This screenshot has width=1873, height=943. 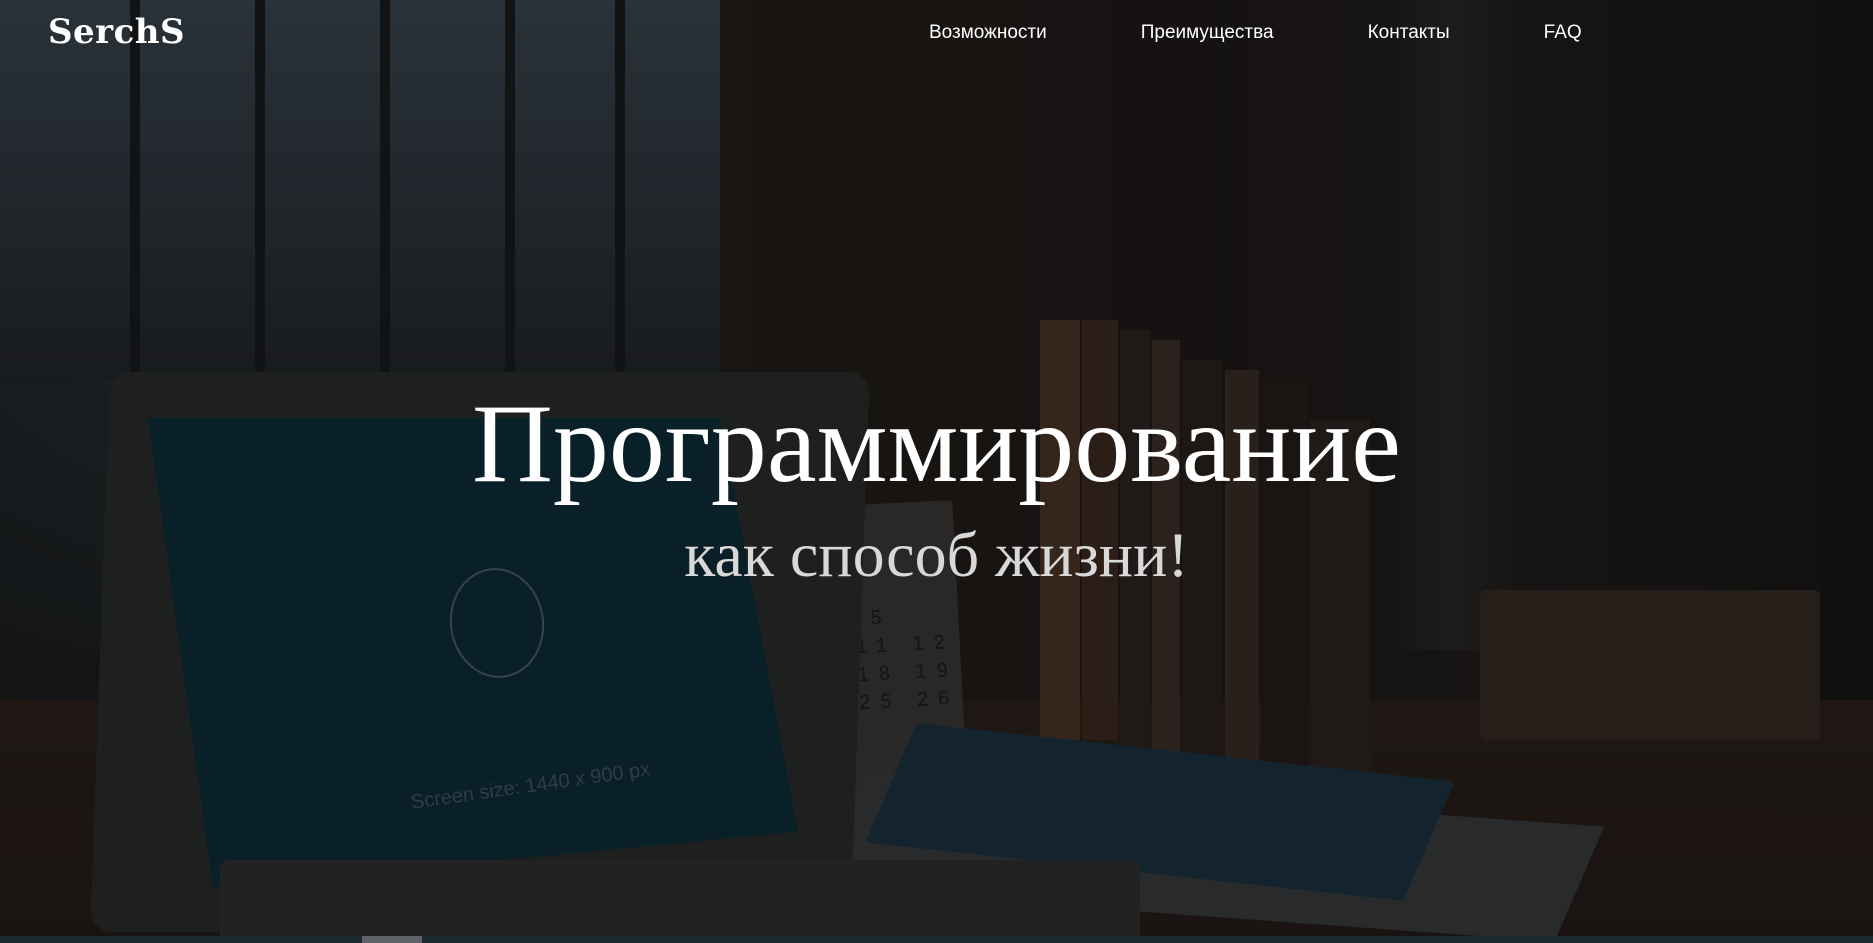 What do you see at coordinates (392, 939) in the screenshot?
I see `scrollbar-thumb` at bounding box center [392, 939].